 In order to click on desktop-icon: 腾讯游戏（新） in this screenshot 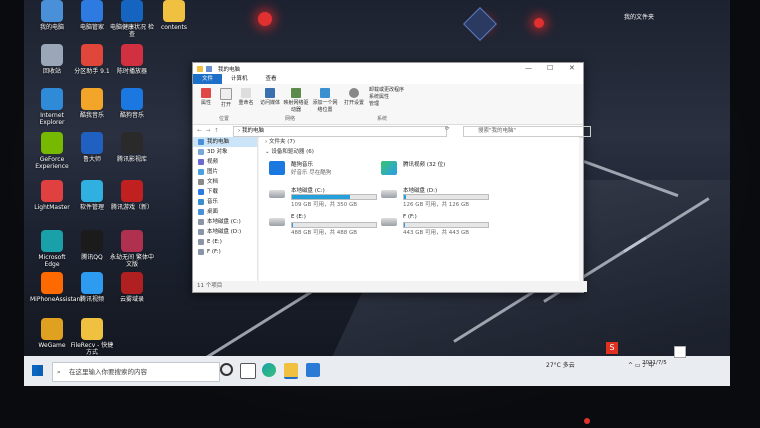, I will do `click(132, 195)`.